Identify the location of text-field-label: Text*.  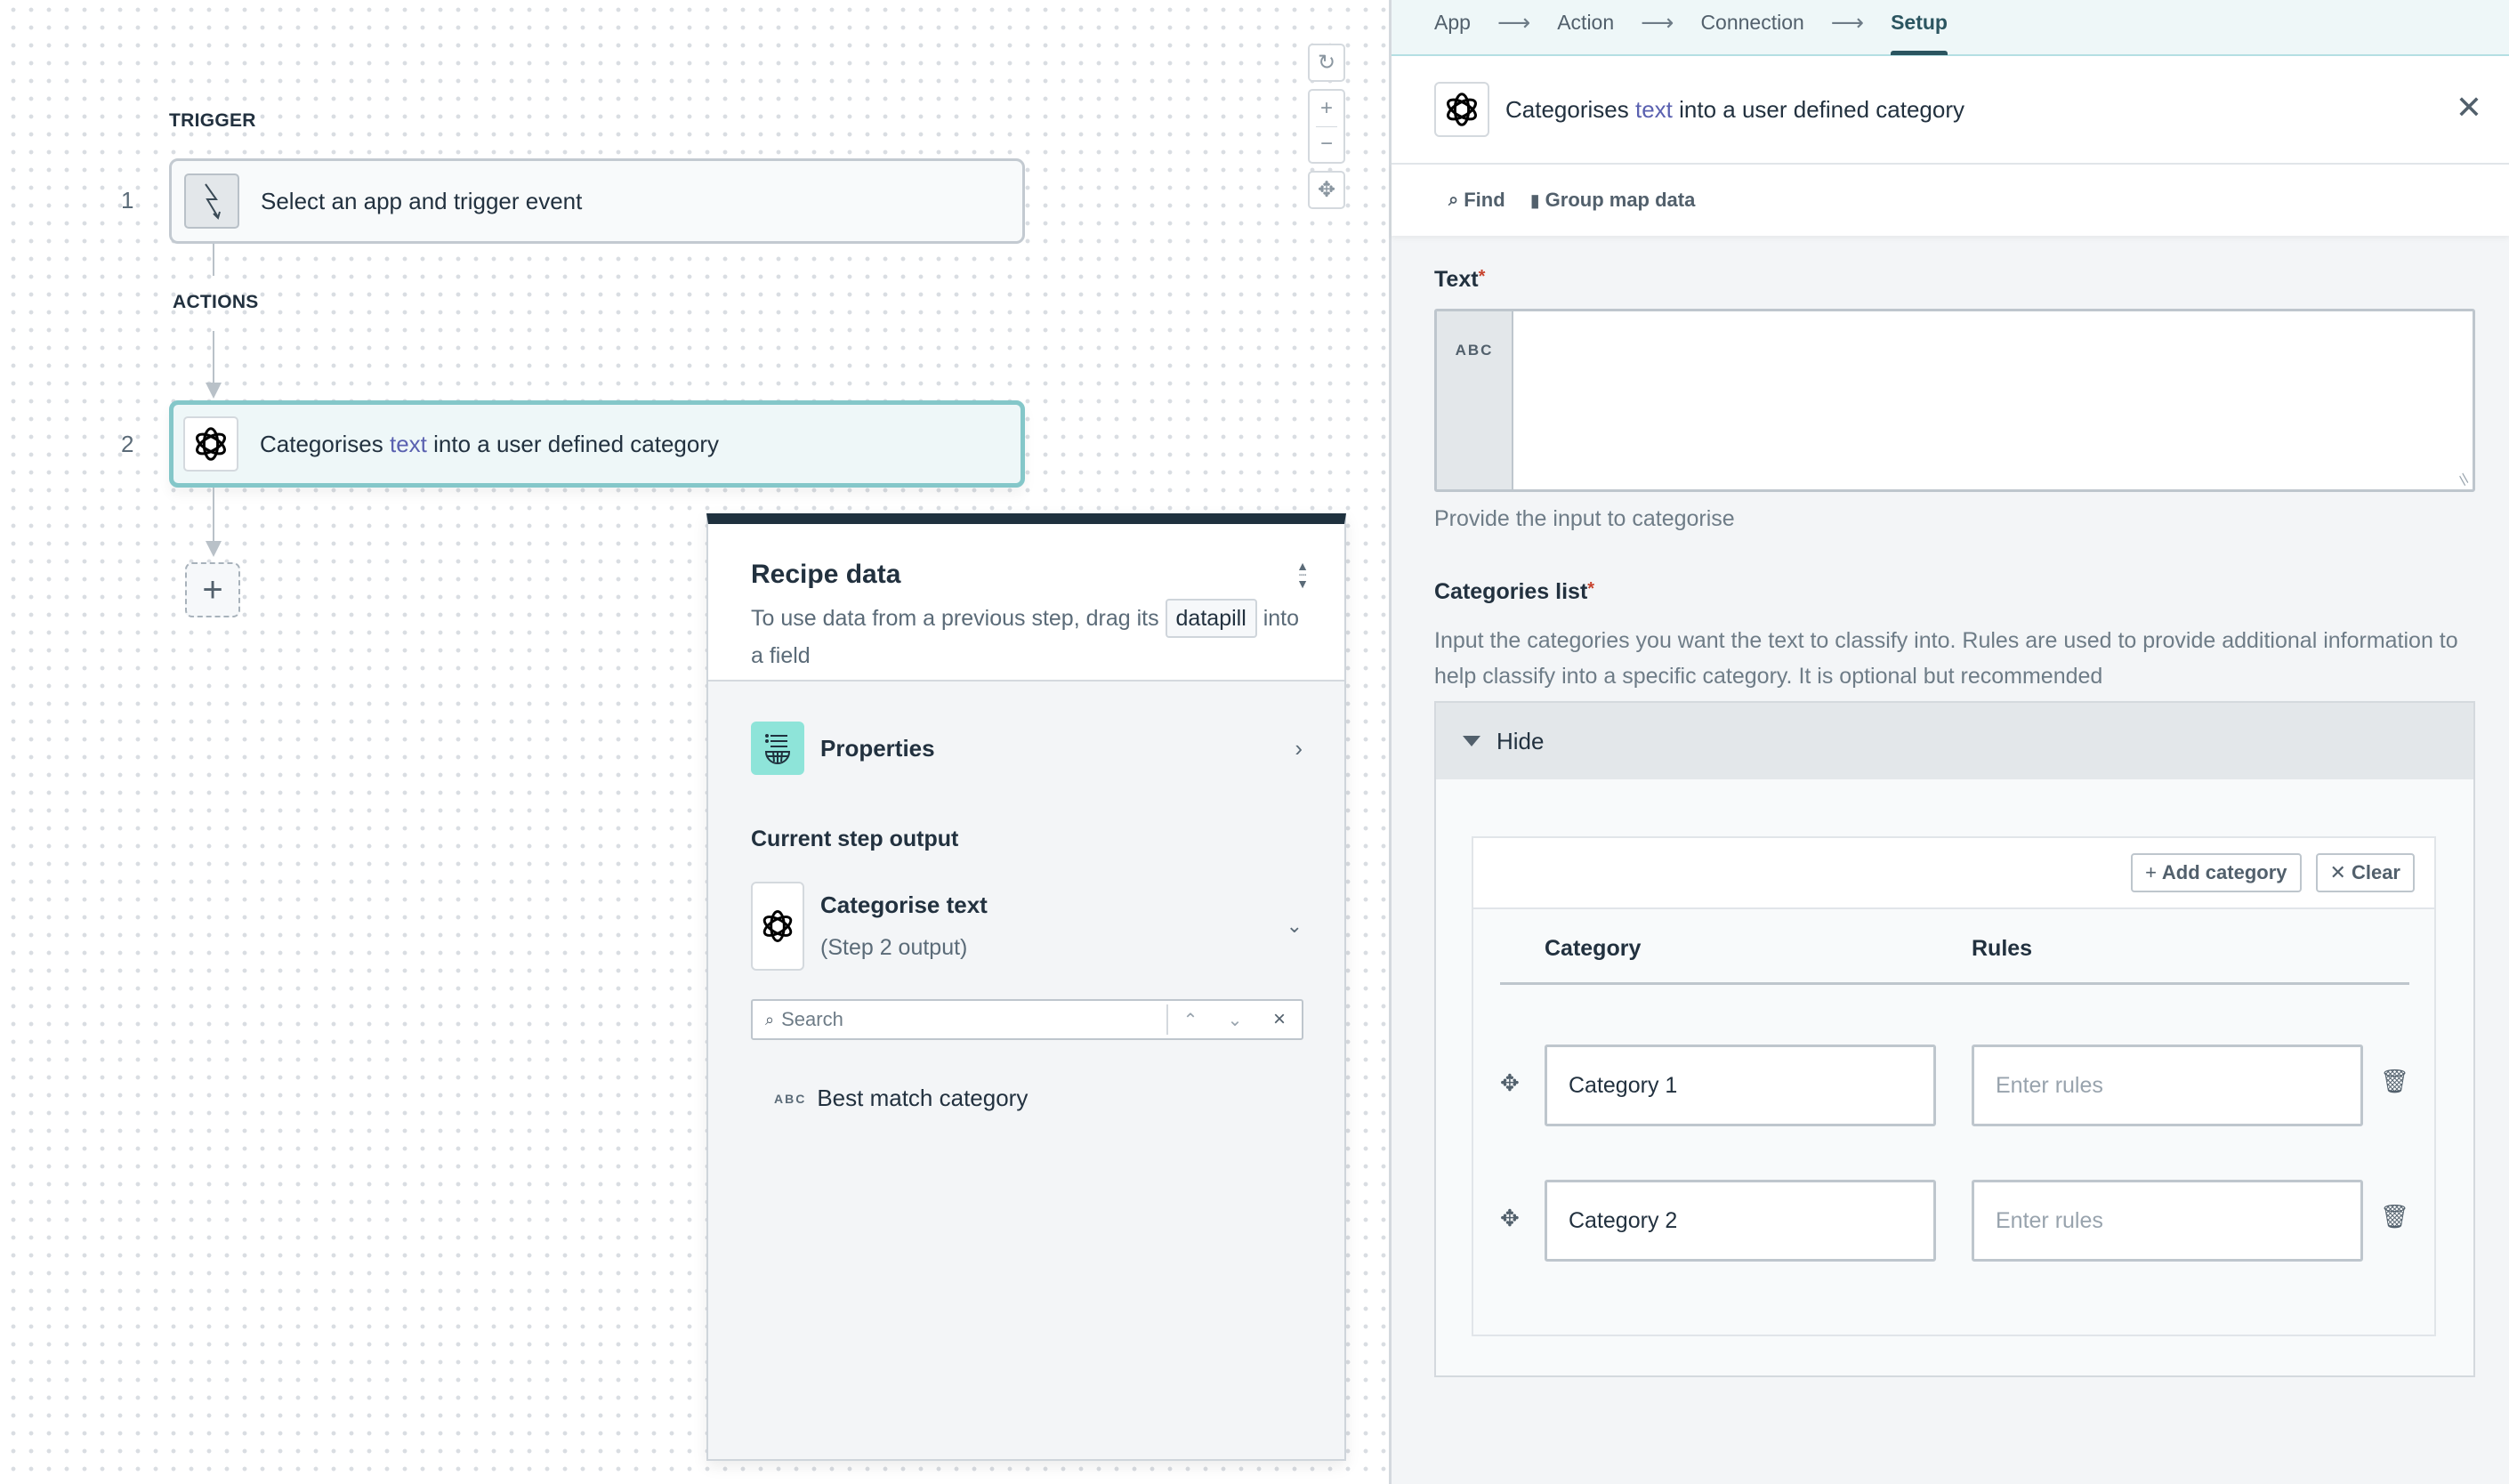
(1460, 279).